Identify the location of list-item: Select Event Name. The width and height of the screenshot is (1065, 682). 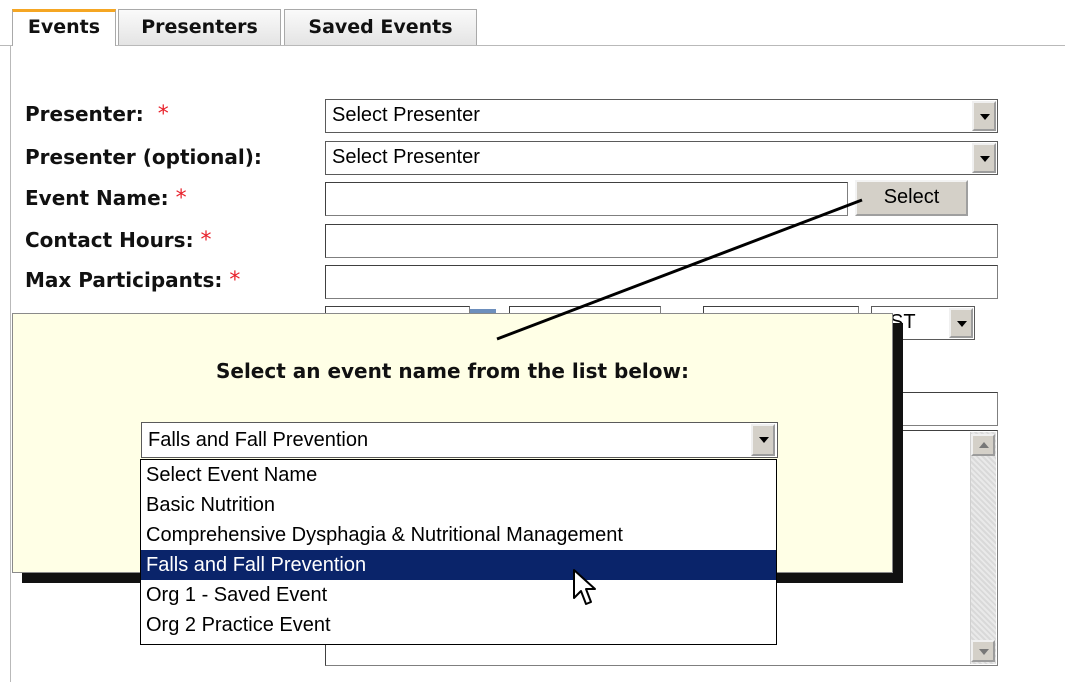
(458, 475).